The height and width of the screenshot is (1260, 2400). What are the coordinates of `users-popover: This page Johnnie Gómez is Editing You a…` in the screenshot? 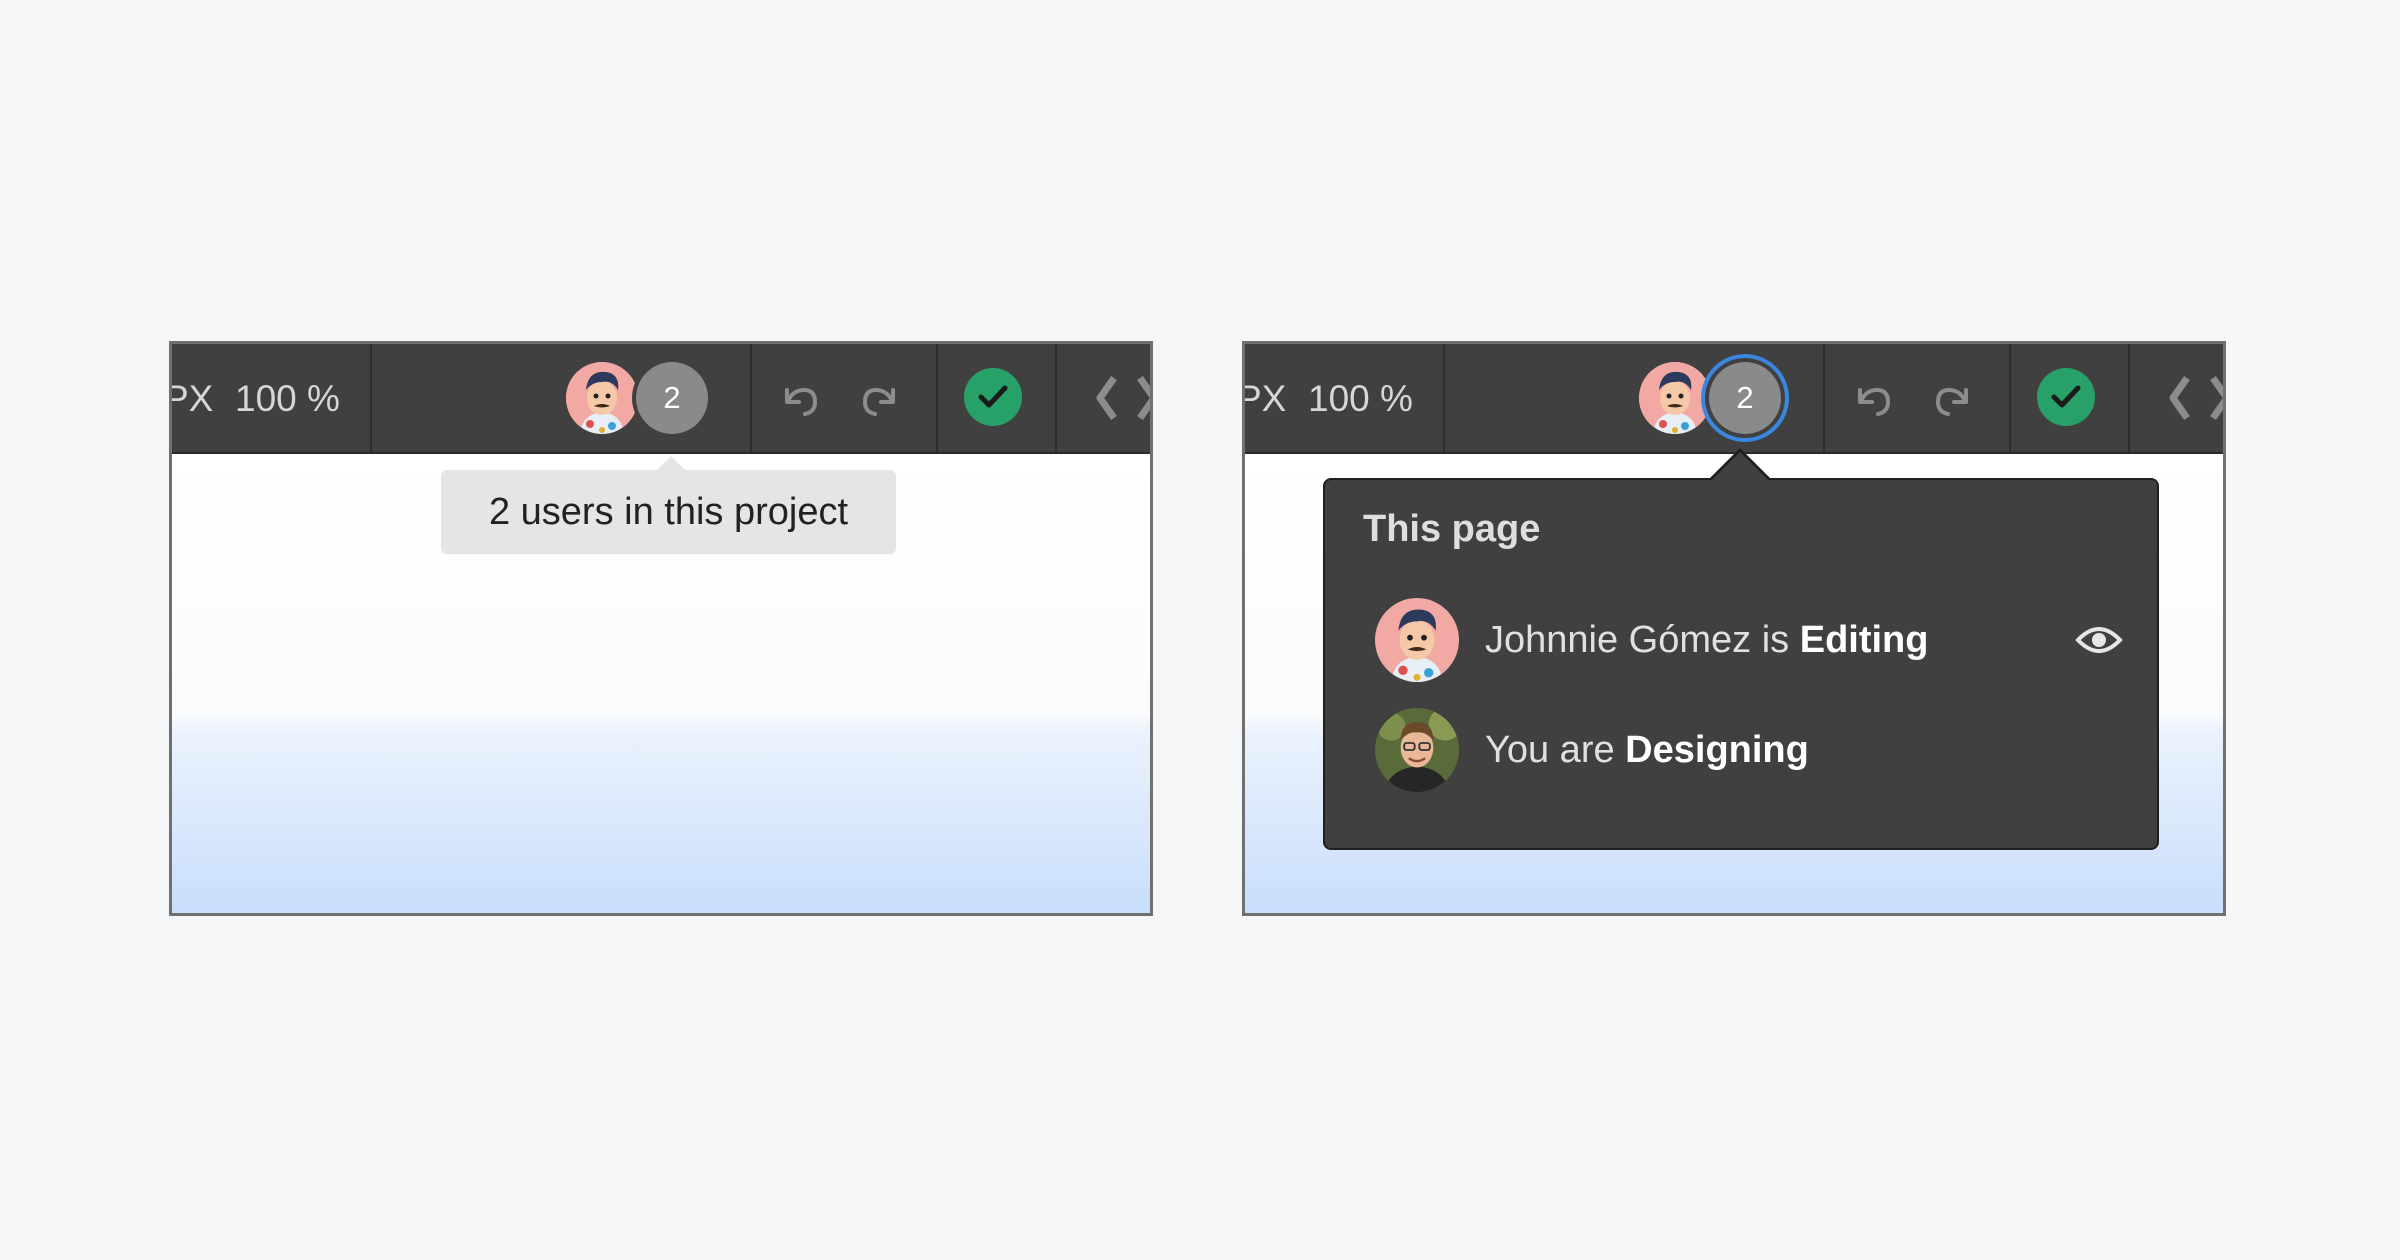 It's located at (1741, 664).